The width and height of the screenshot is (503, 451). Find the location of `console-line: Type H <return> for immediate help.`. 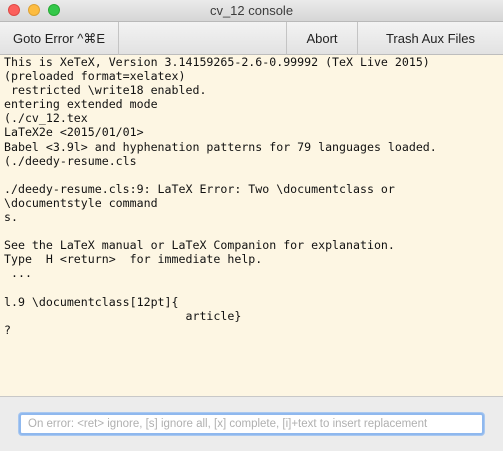

console-line: Type H <return> for immediate help. is located at coordinates (133, 259).